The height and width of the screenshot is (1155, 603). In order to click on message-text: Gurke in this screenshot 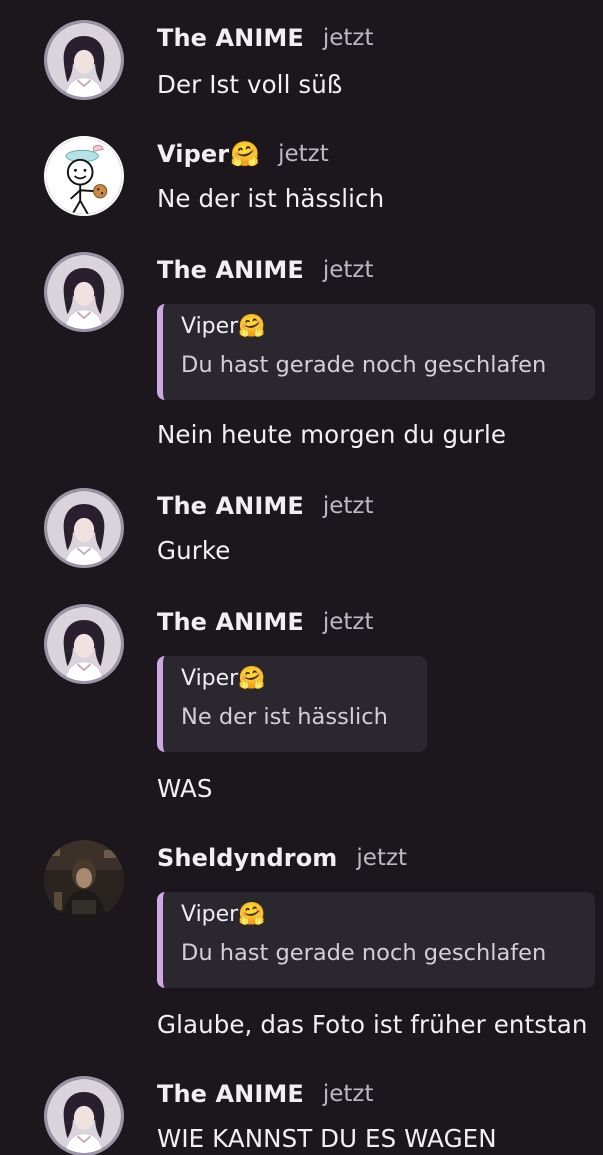, I will do `click(194, 550)`.